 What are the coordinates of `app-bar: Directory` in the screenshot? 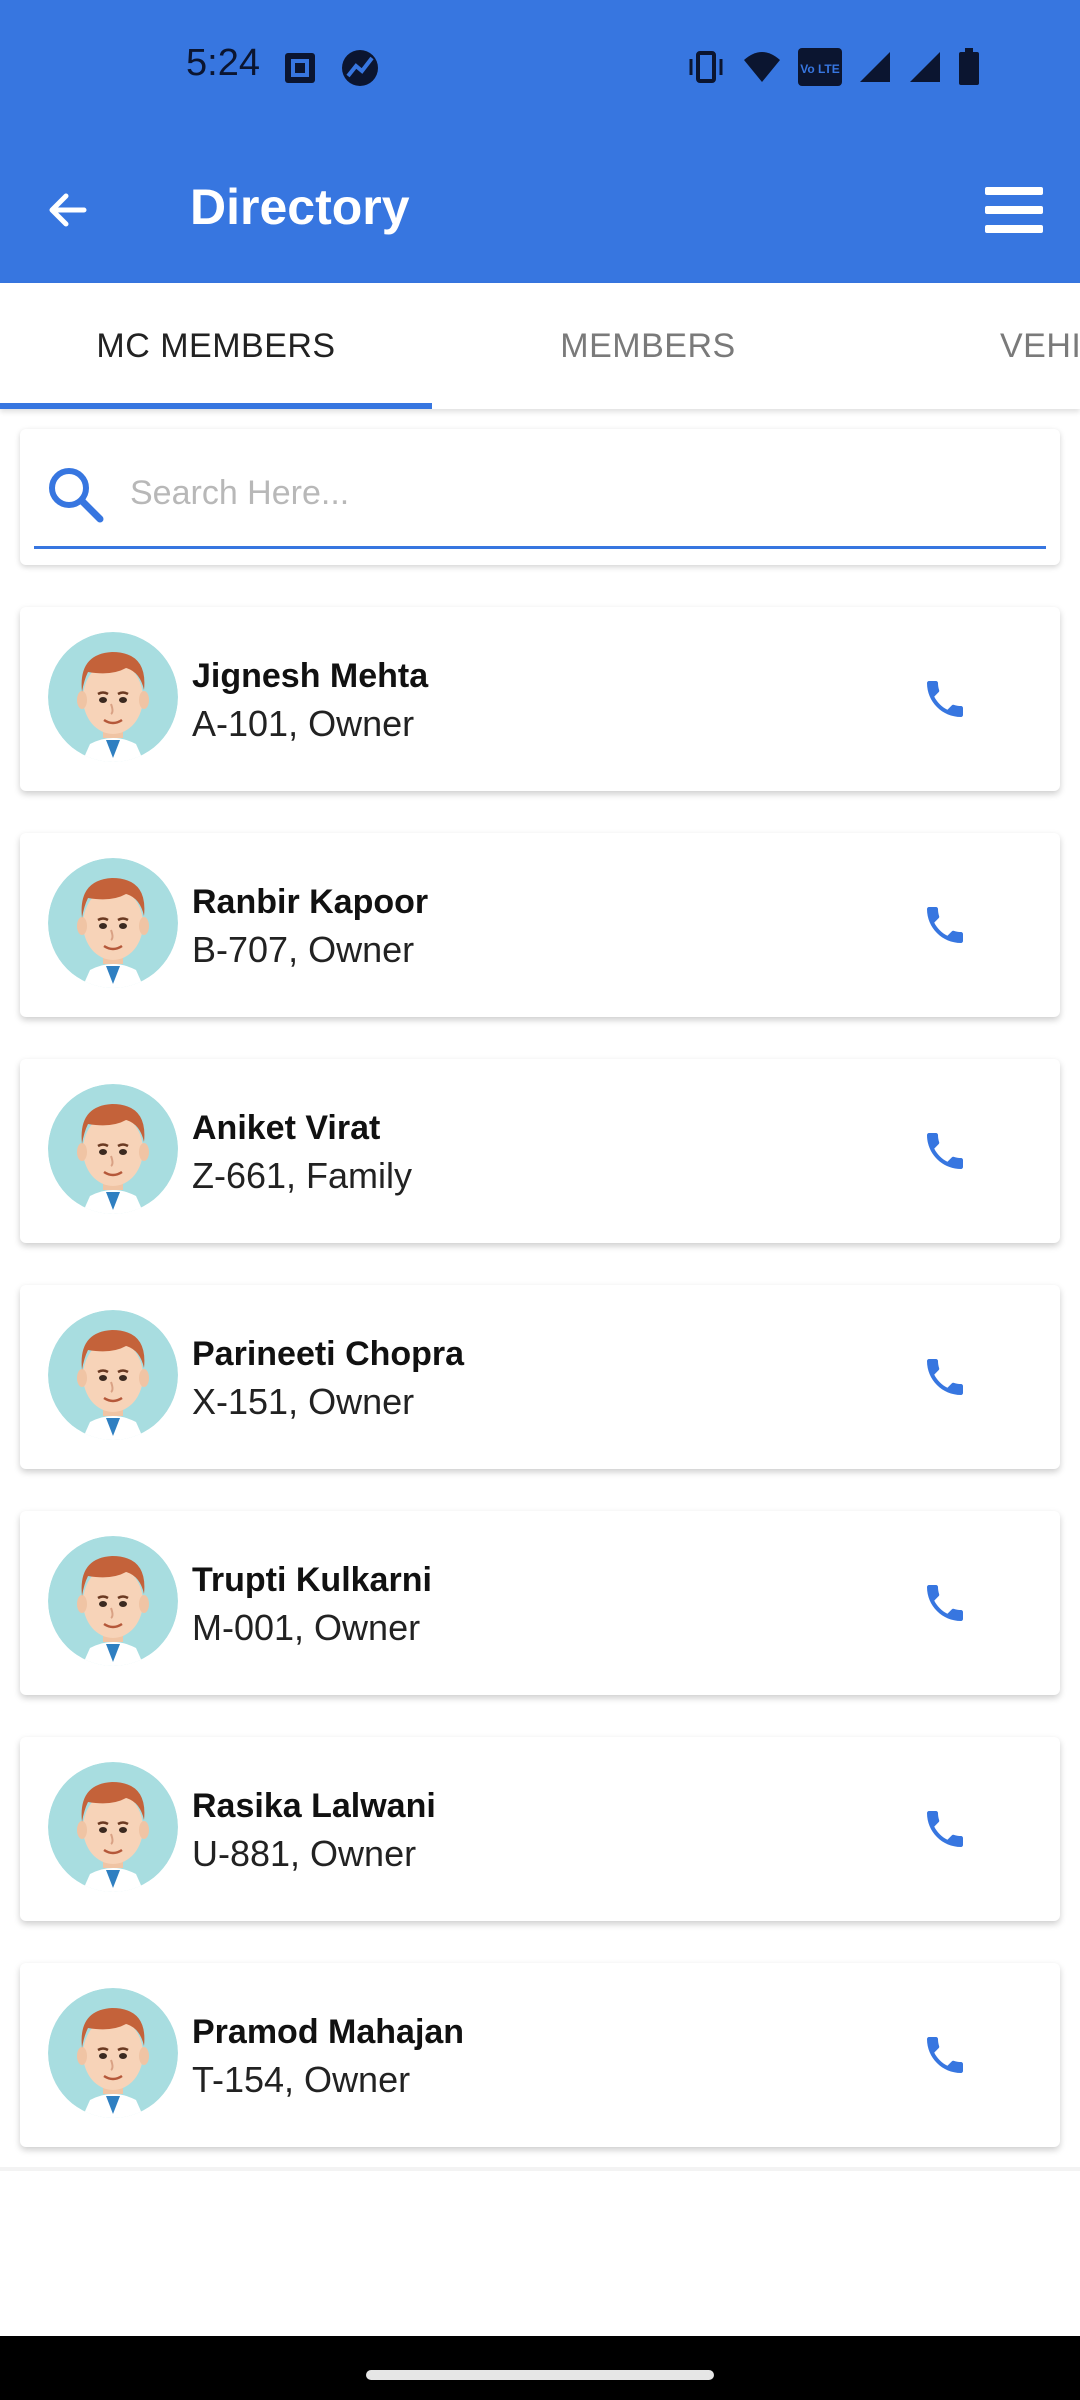 It's located at (540, 210).